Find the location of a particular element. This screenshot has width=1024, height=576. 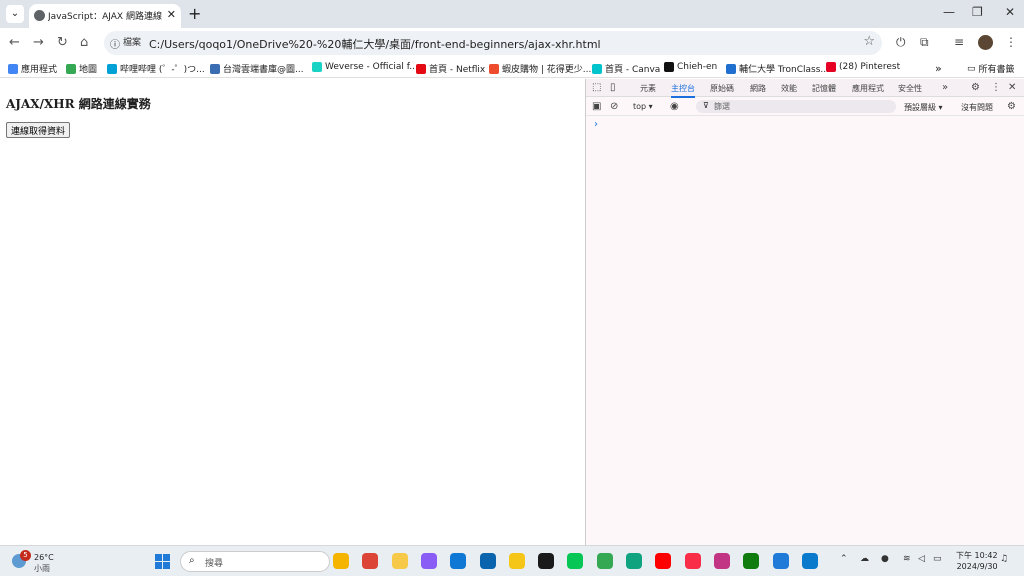

reload-icon: ↻ is located at coordinates (62, 42).